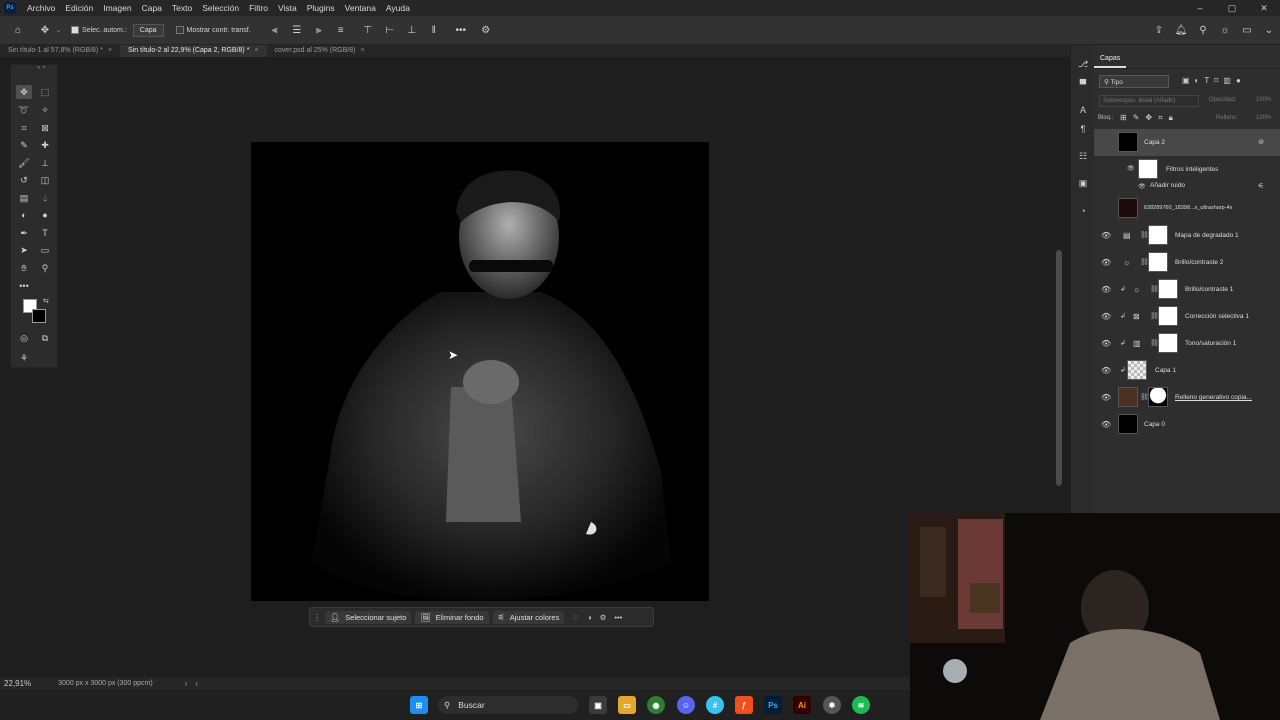 The width and height of the screenshot is (1280, 720). I want to click on swap-colors-icon: ⇆, so click(46, 301).